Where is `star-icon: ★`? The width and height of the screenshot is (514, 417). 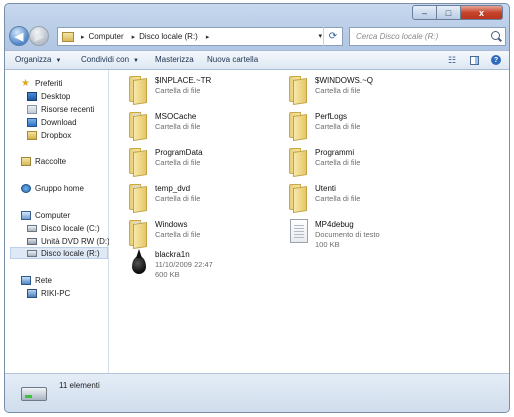 star-icon: ★ is located at coordinates (25, 83).